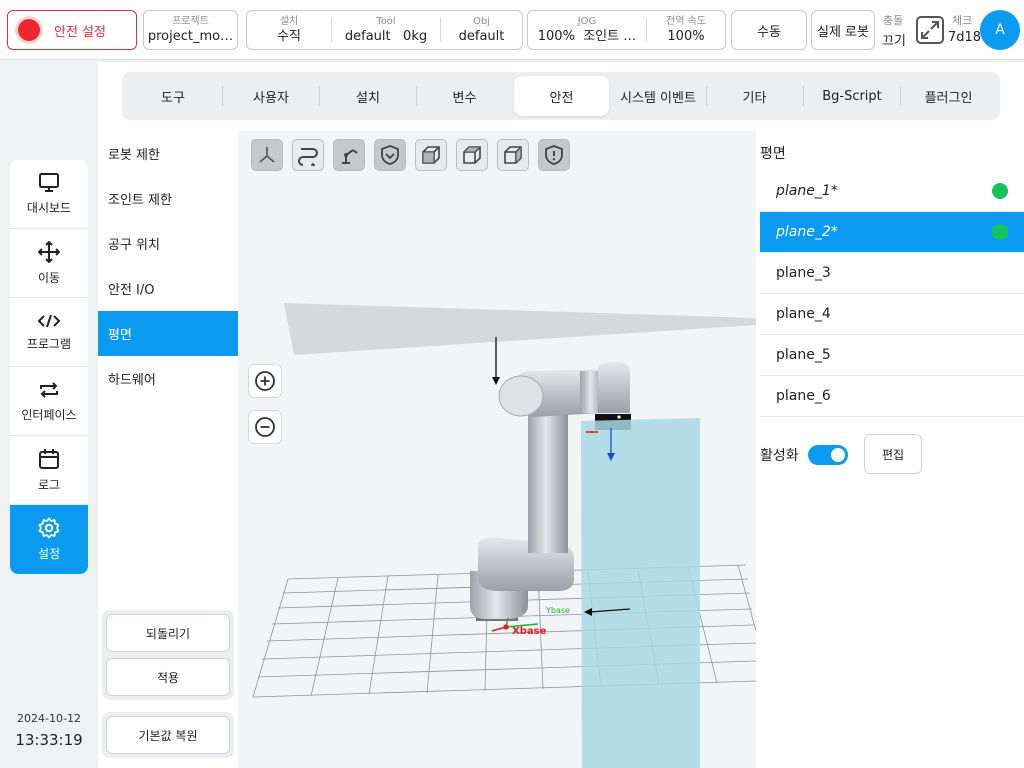 The height and width of the screenshot is (768, 1024). What do you see at coordinates (386, 21) in the screenshot?
I see `tool-label: Tool` at bounding box center [386, 21].